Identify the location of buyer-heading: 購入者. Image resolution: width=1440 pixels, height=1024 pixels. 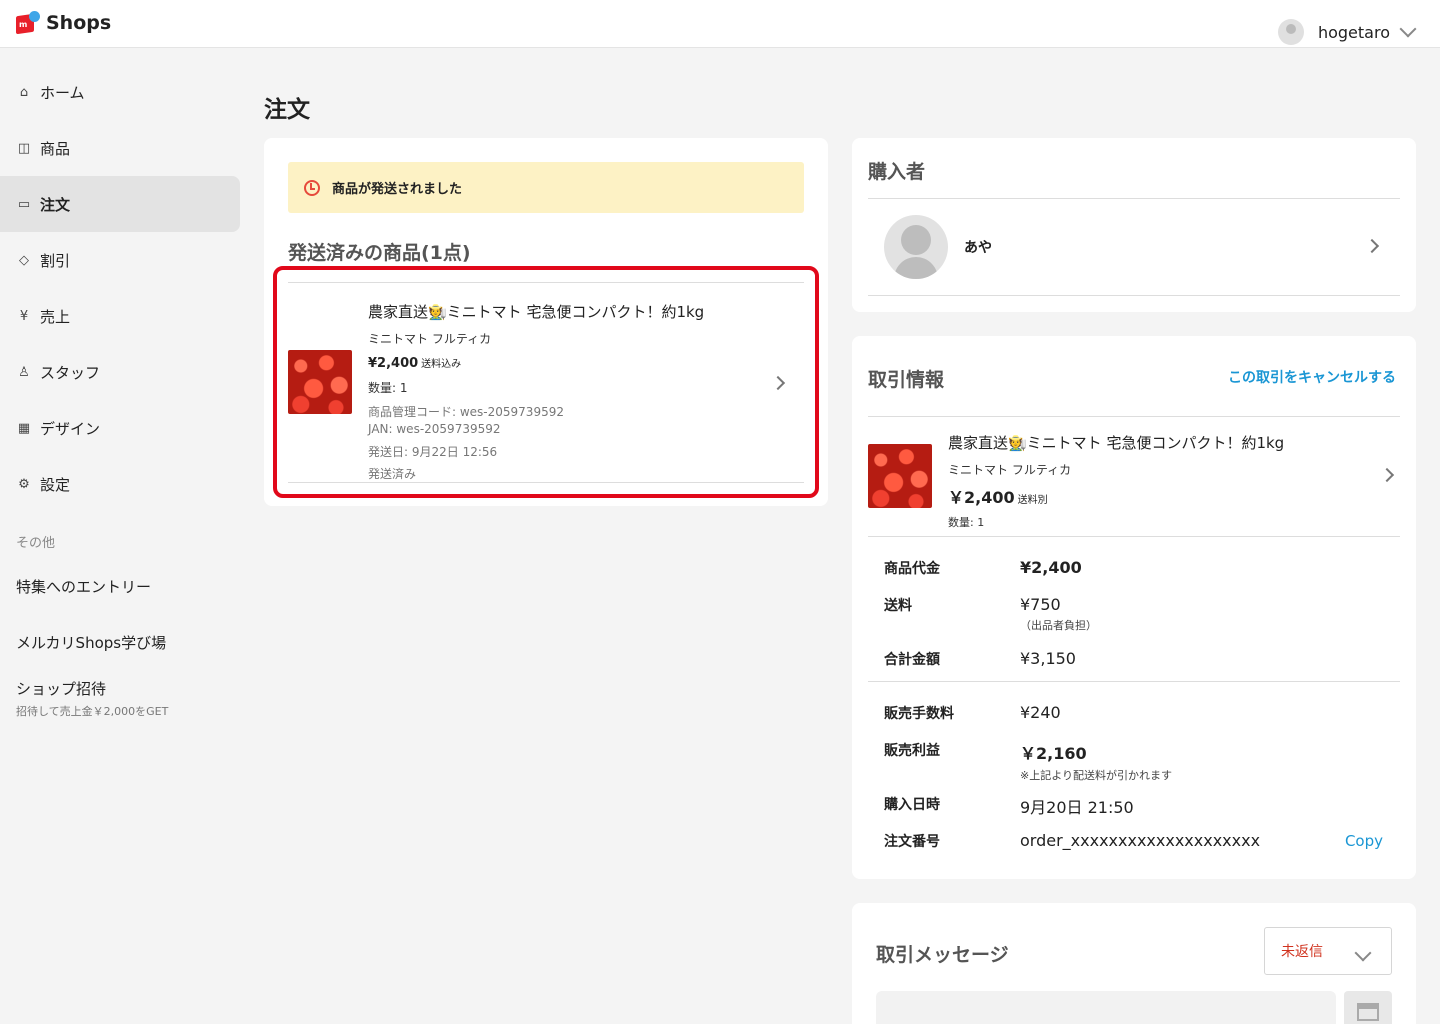
(897, 172).